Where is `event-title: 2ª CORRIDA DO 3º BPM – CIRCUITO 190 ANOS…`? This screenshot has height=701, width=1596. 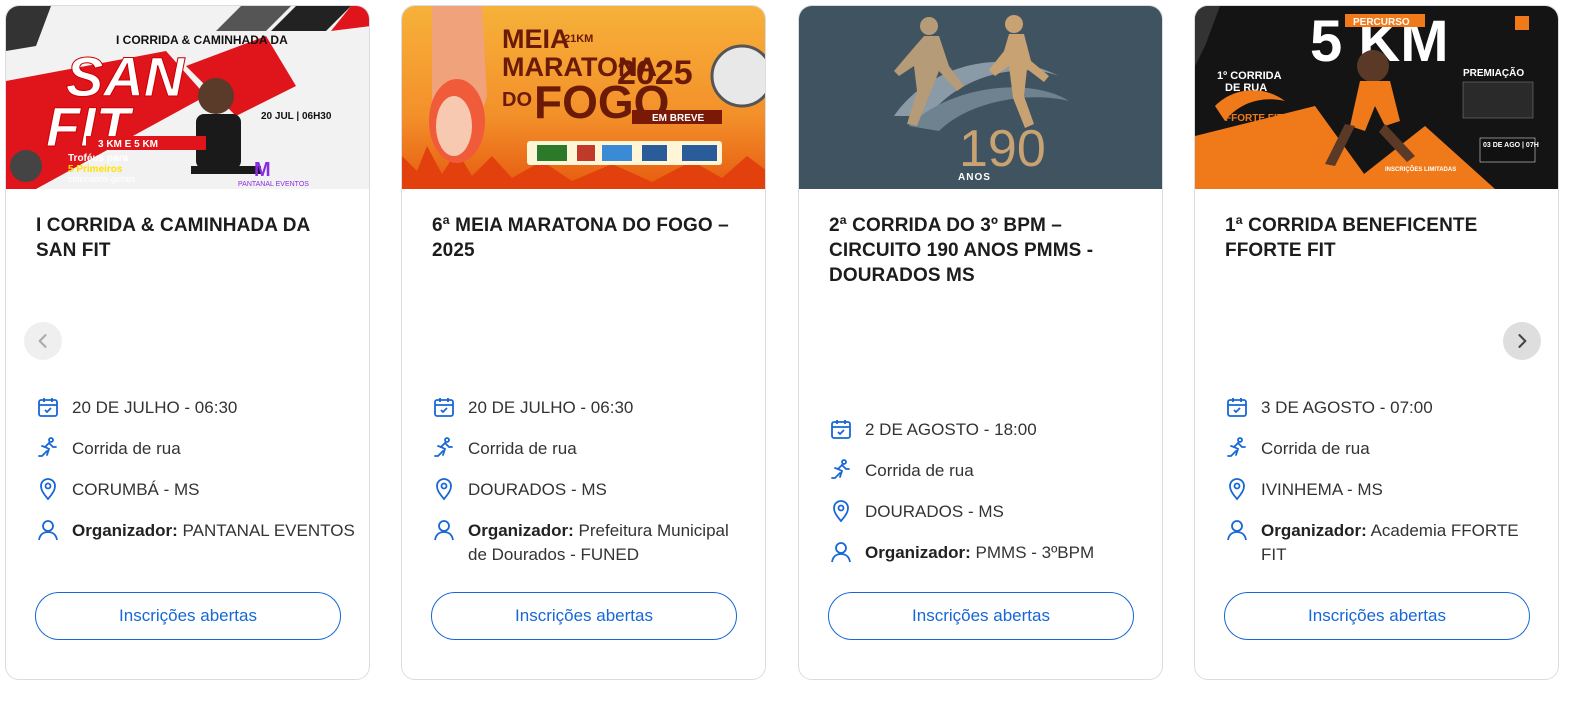 event-title: 2ª CORRIDA DO 3º BPM – CIRCUITO 190 ANOS… is located at coordinates (984, 250).